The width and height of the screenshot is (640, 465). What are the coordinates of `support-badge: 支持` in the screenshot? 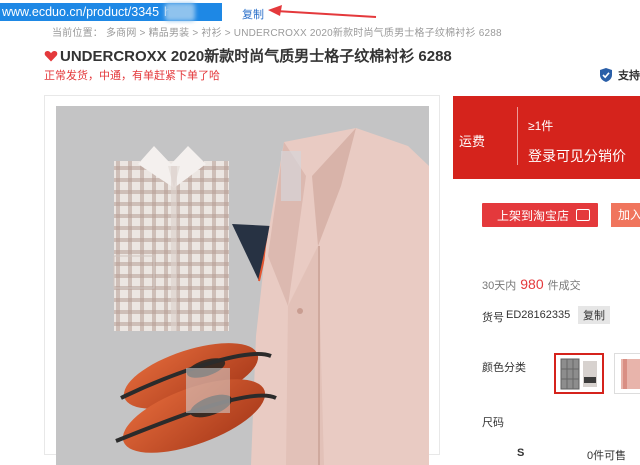 It's located at (619, 75).